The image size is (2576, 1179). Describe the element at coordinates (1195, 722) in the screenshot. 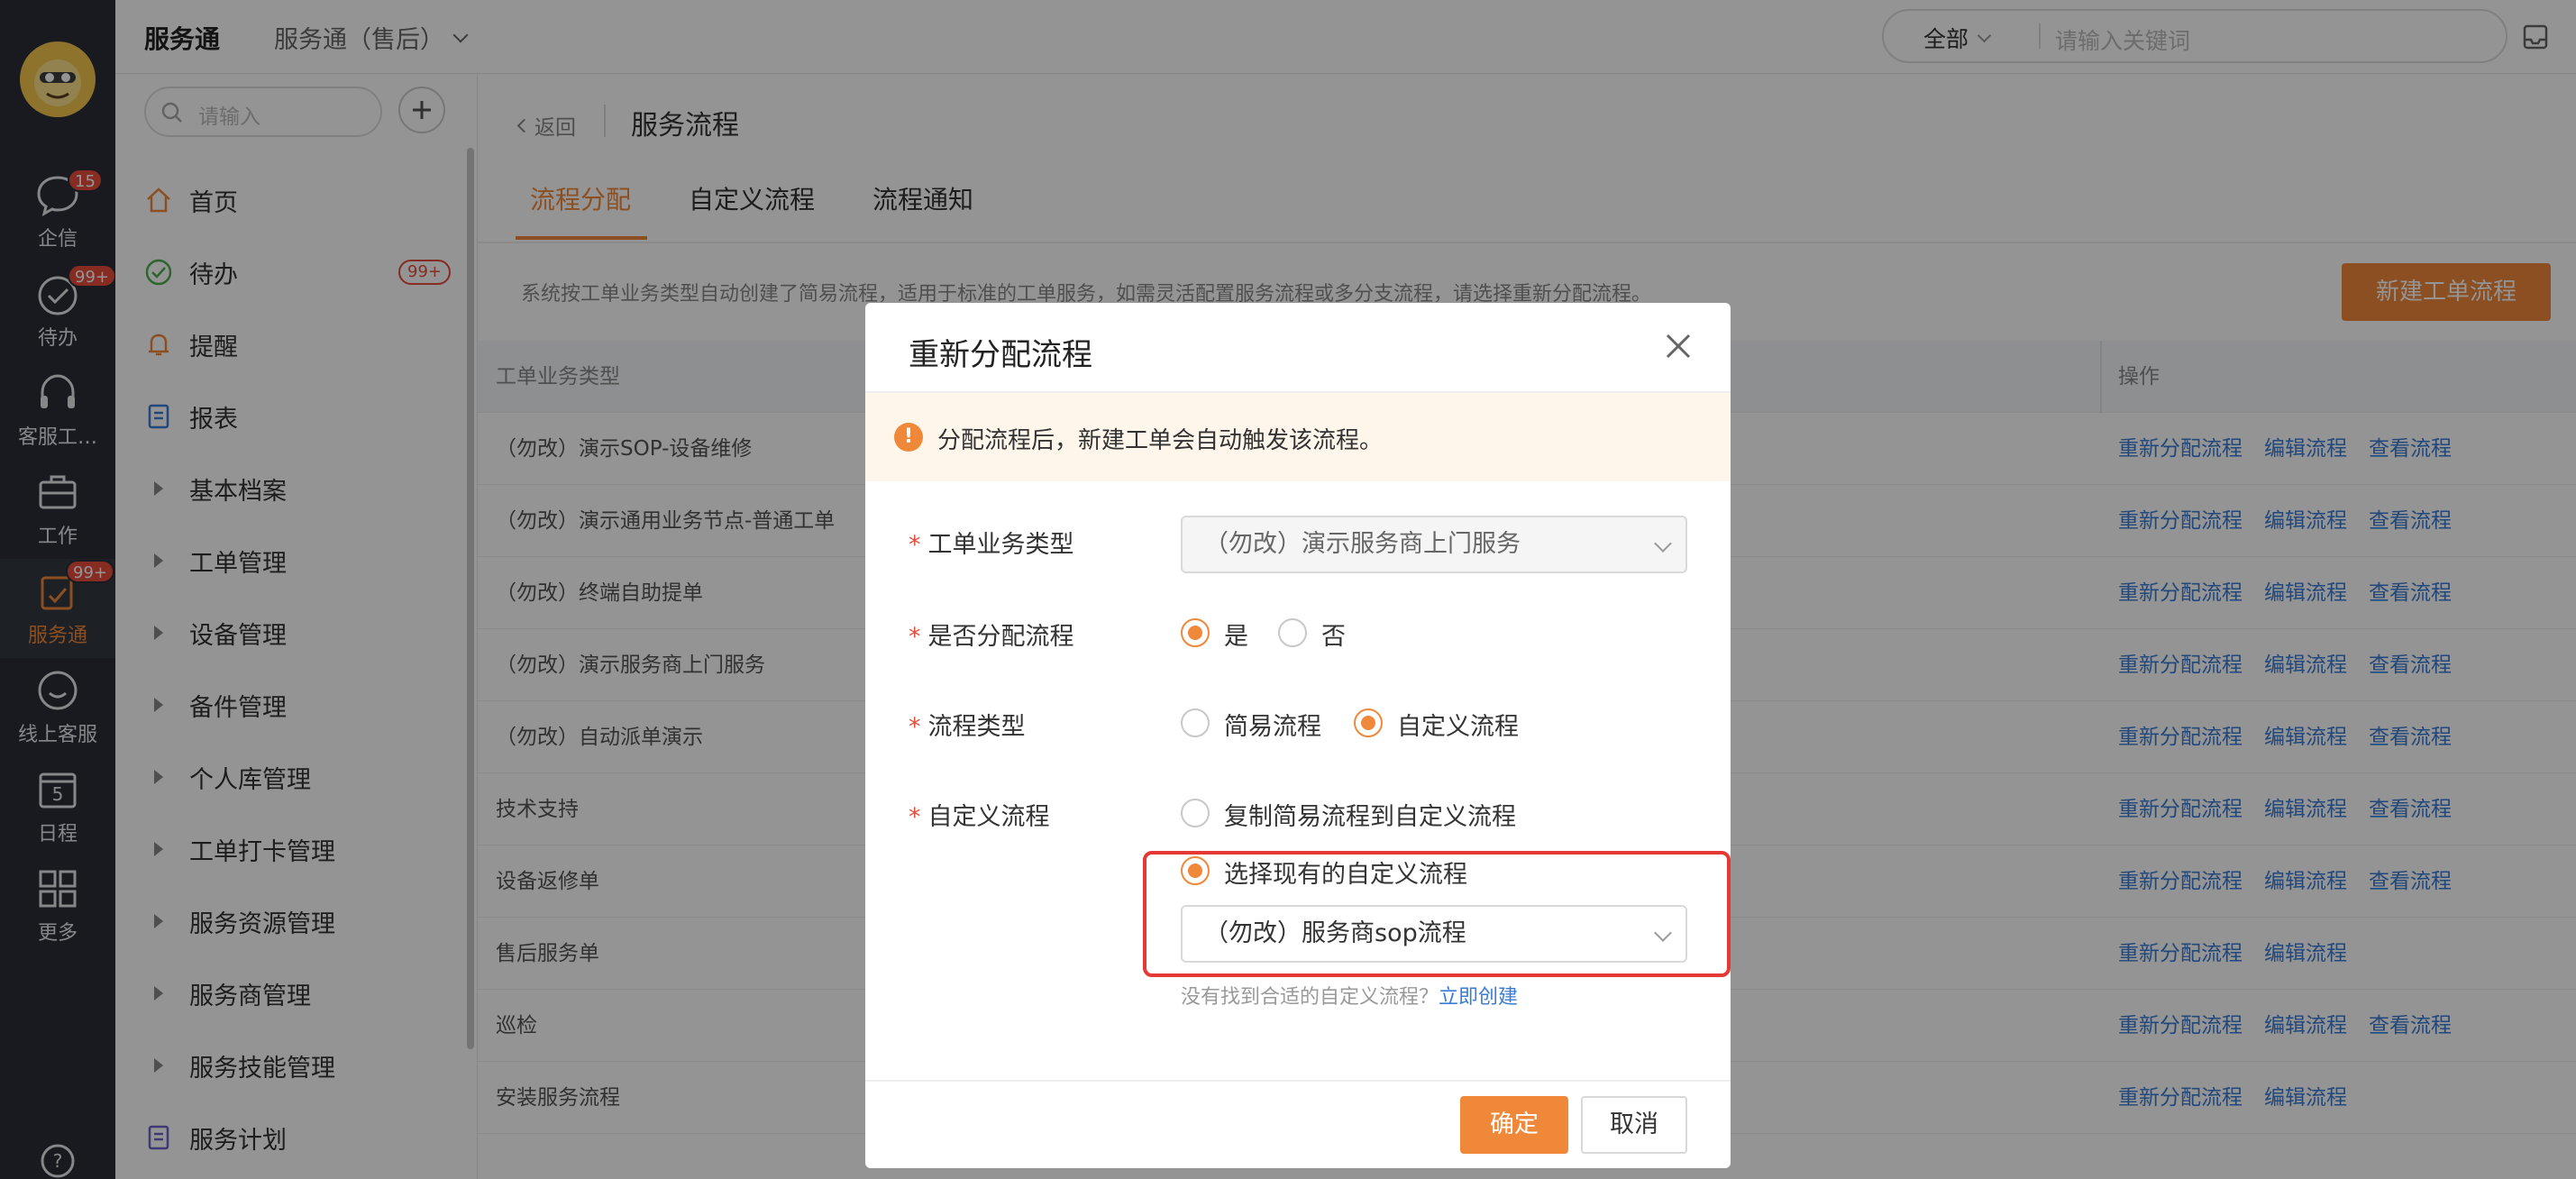

I see `radio-simple-flow` at that location.